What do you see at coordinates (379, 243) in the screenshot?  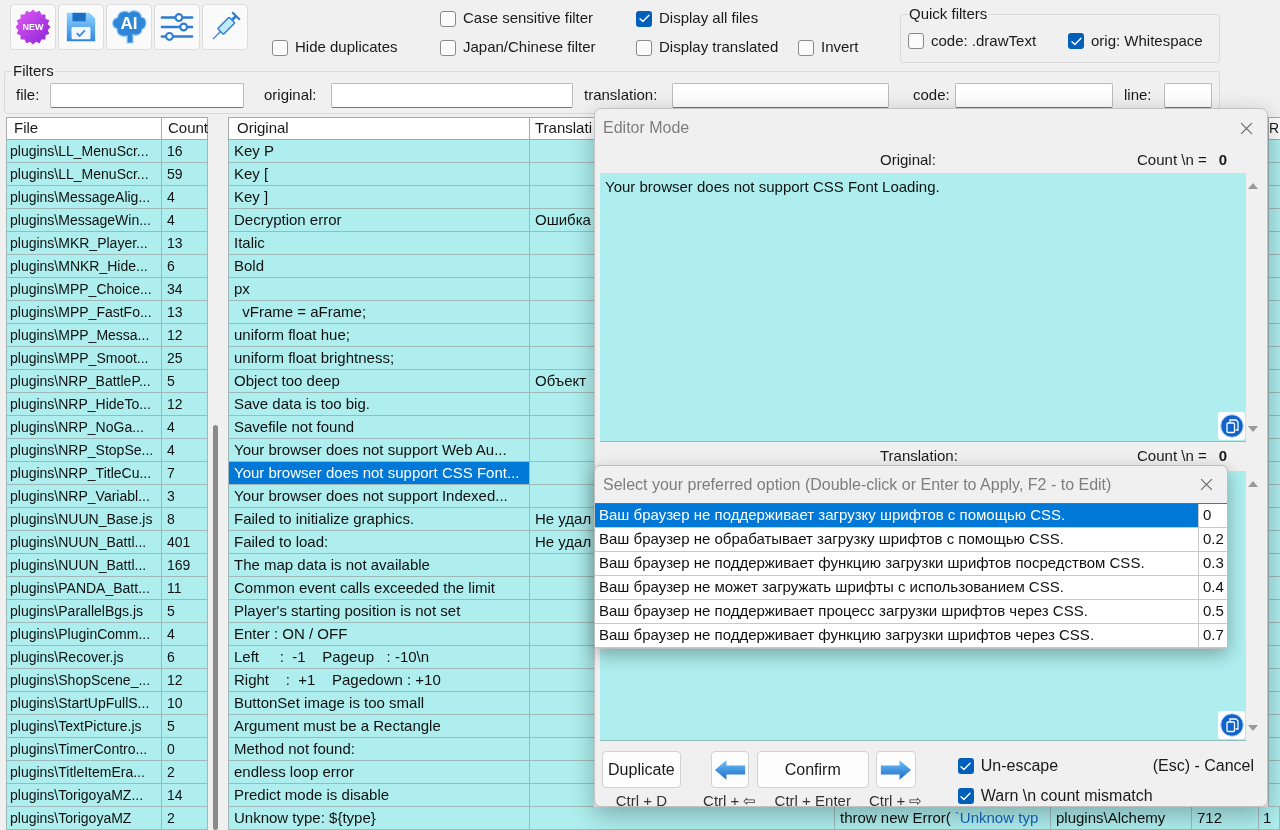 I see `table-cell: Italic` at bounding box center [379, 243].